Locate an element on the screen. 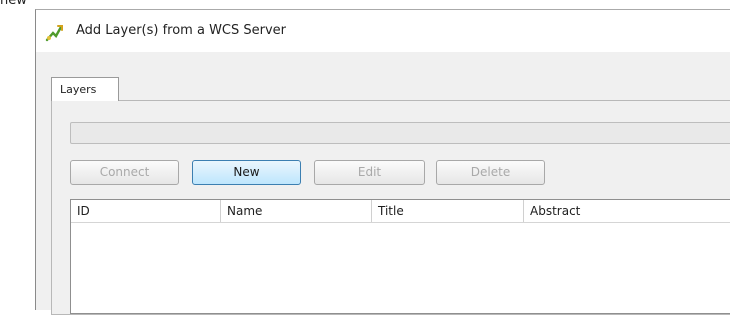  table-header: ID Name Title Abstract is located at coordinates (400, 211).